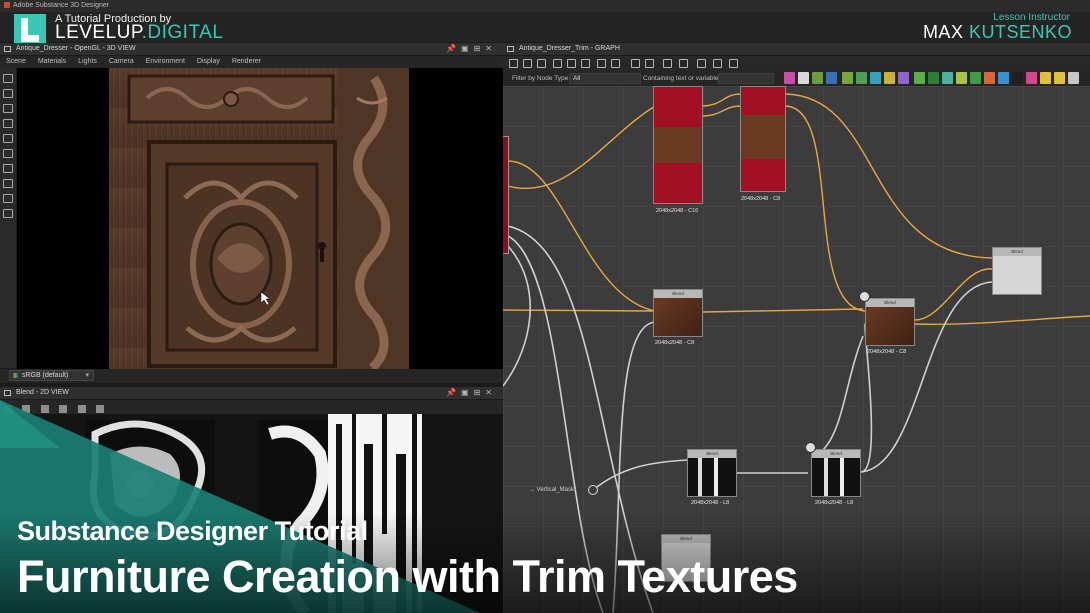  I want to click on curve-icon, so click(847, 78).